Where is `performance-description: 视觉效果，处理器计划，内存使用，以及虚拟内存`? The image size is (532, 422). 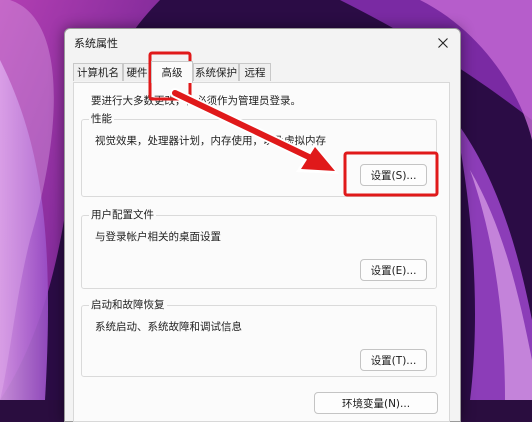 performance-description: 视觉效果，处理器计划，内存使用，以及虚拟内存 is located at coordinates (210, 141).